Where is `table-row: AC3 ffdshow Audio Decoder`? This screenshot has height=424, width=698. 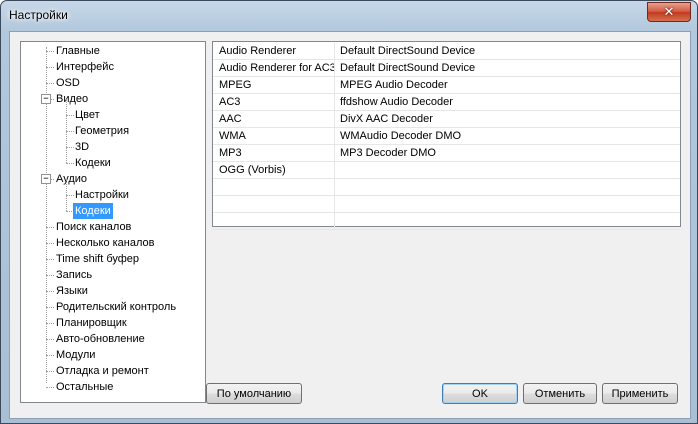 table-row: AC3 ffdshow Audio Decoder is located at coordinates (446, 102).